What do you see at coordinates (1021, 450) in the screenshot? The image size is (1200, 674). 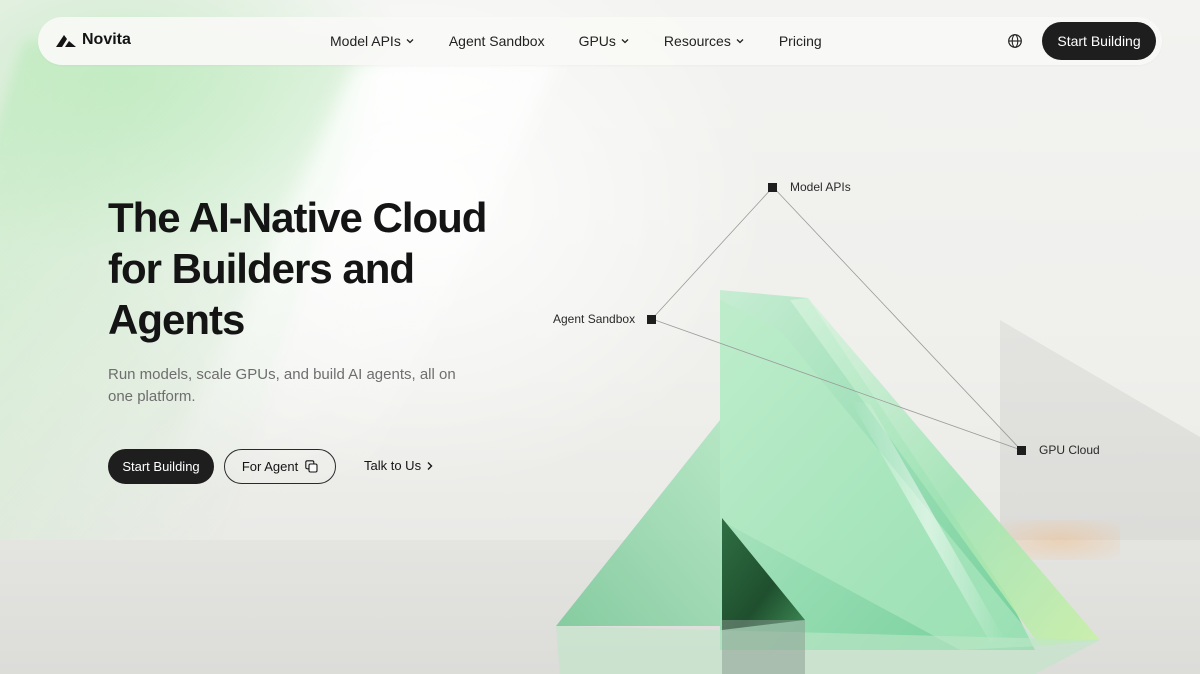 I see `node-marker-gpu-cloud` at bounding box center [1021, 450].